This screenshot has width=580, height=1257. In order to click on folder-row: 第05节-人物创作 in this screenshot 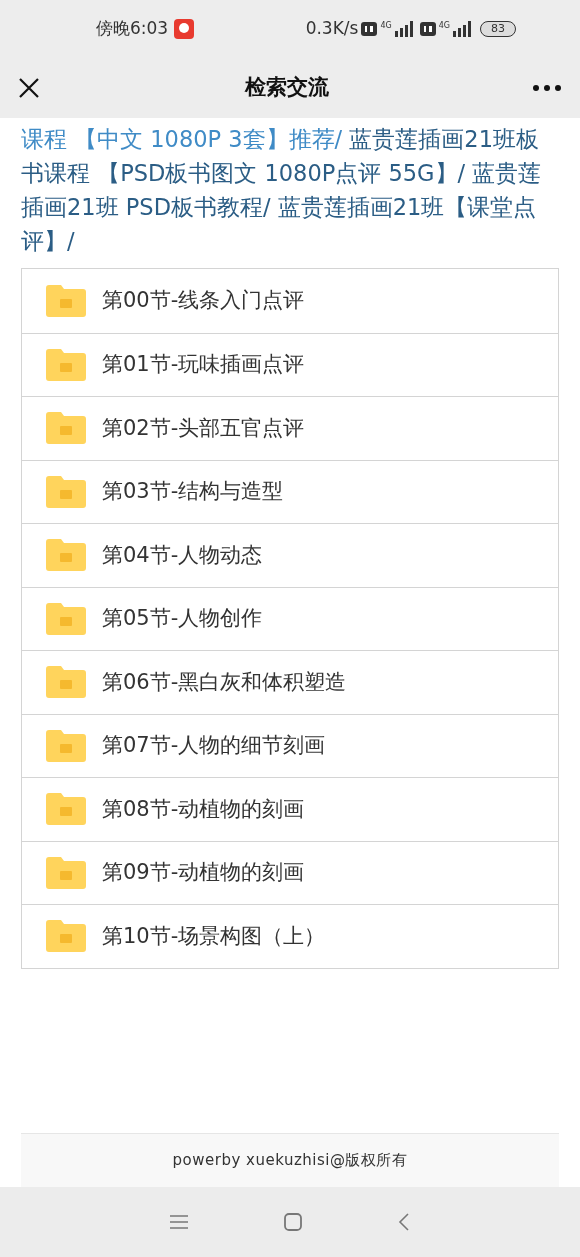, I will do `click(290, 618)`.